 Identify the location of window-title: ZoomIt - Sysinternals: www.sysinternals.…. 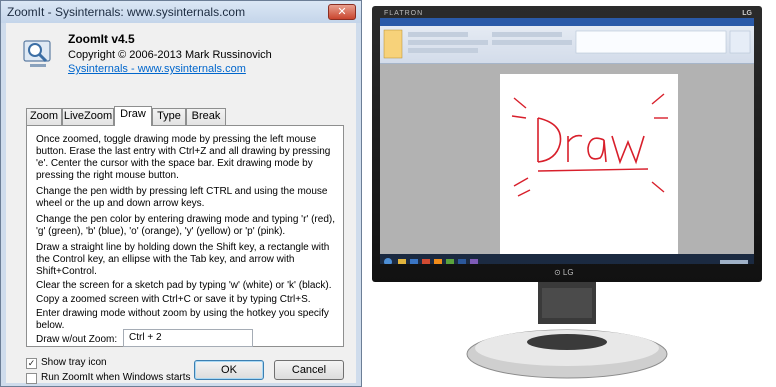
(126, 12).